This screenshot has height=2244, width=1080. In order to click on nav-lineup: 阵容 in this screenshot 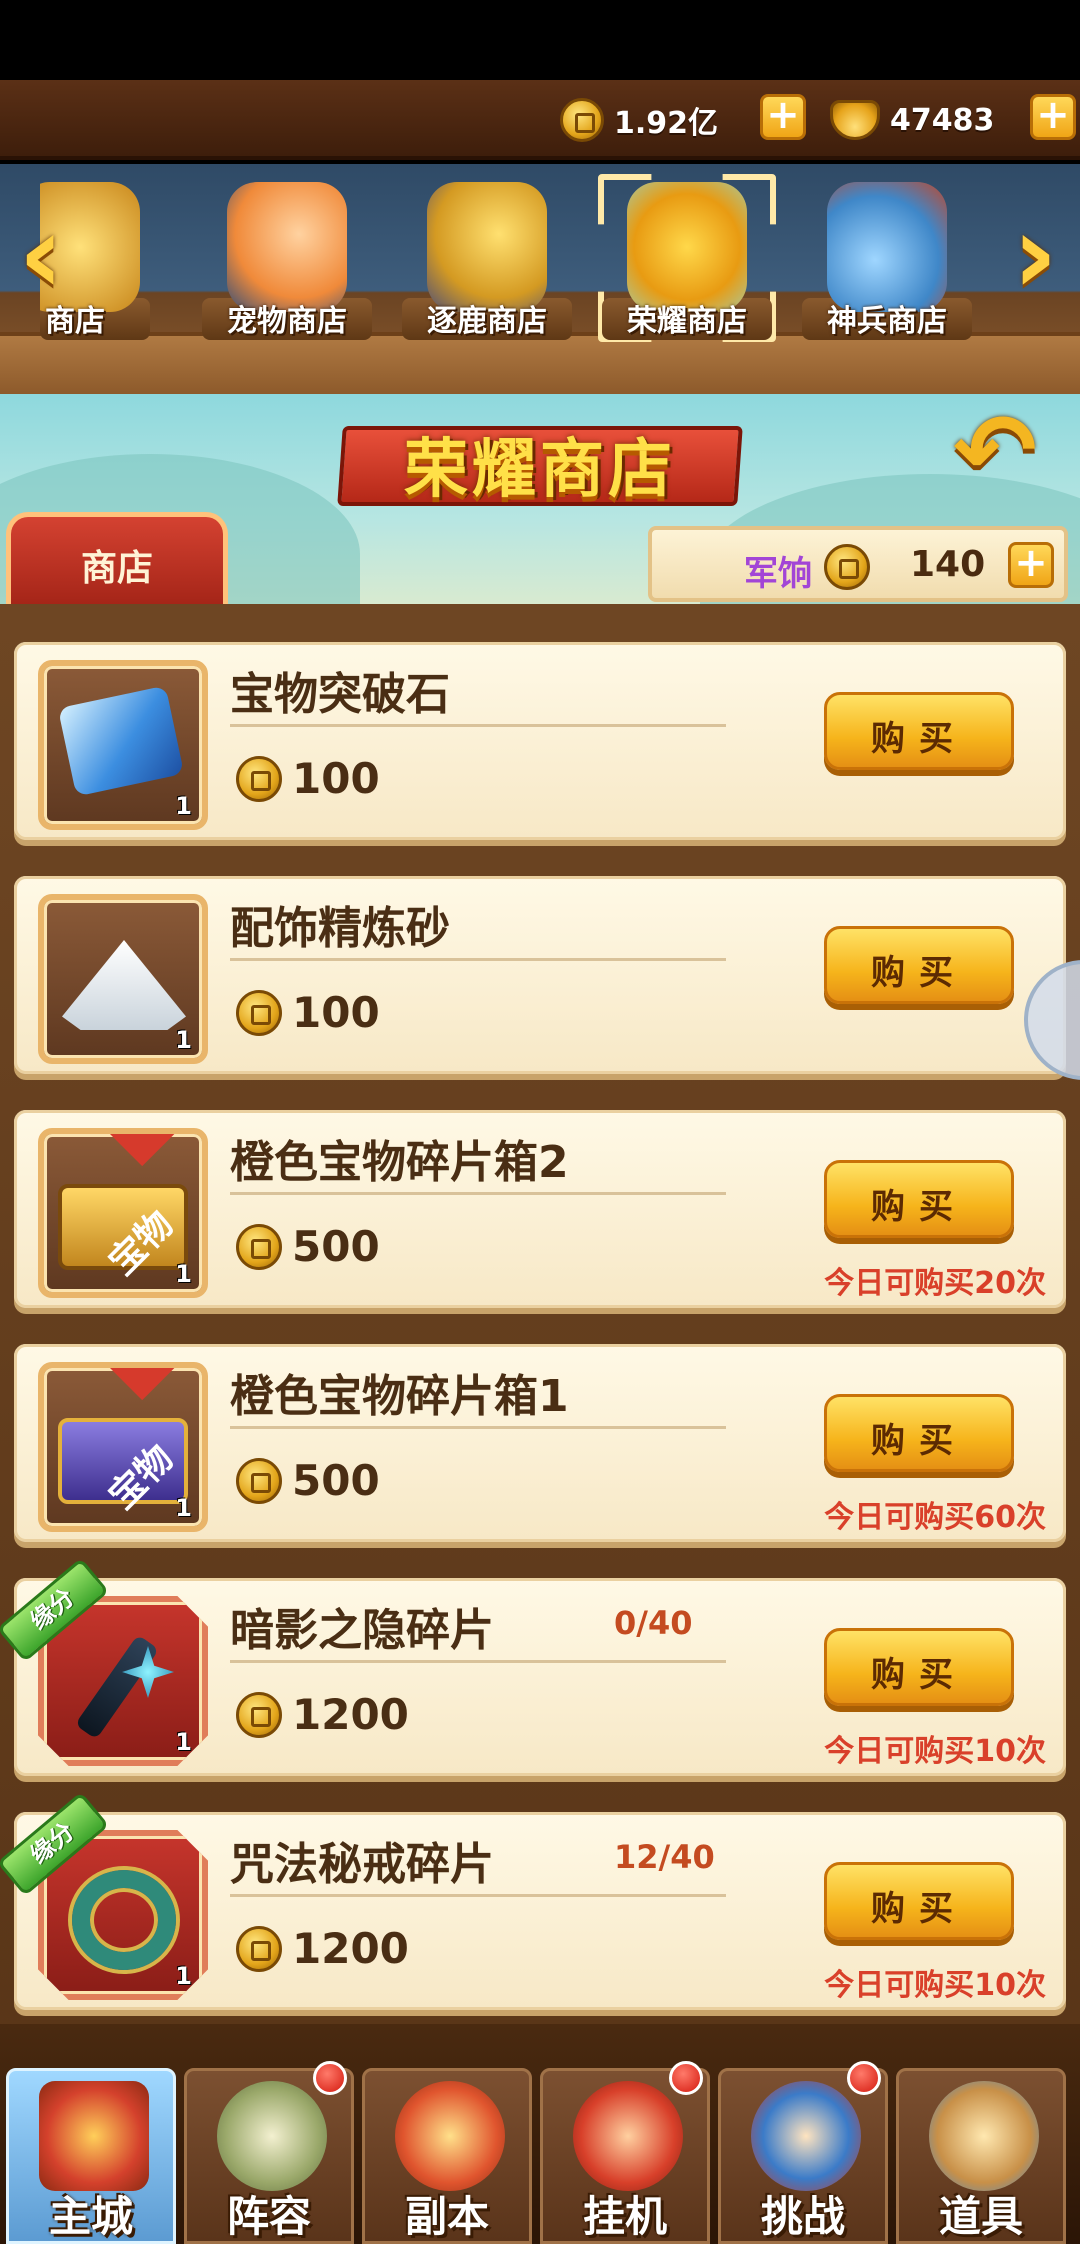, I will do `click(269, 2152)`.